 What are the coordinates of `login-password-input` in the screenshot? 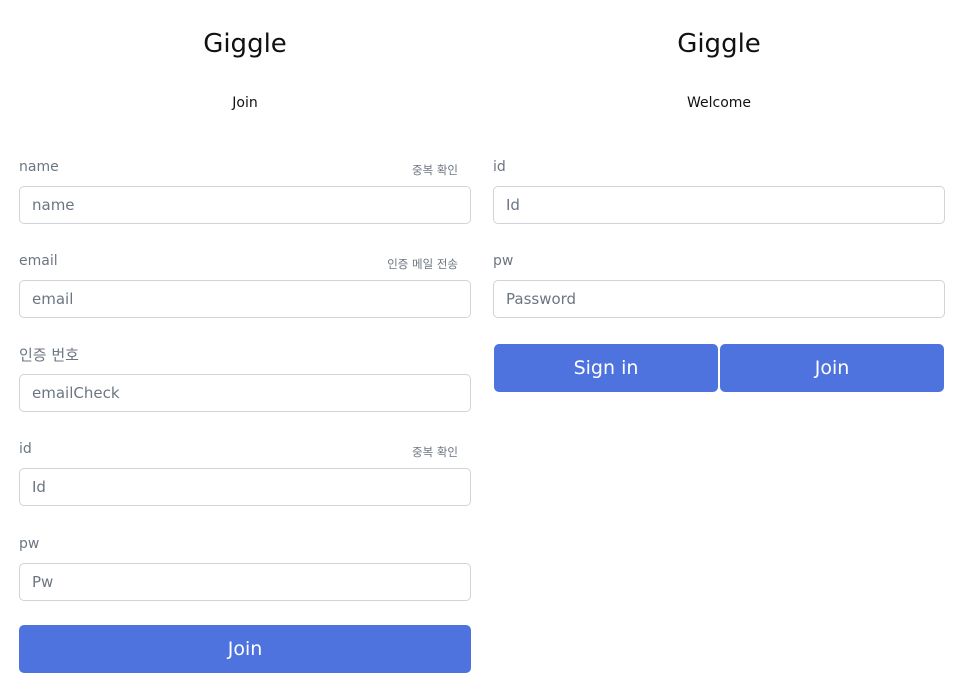 It's located at (719, 299).